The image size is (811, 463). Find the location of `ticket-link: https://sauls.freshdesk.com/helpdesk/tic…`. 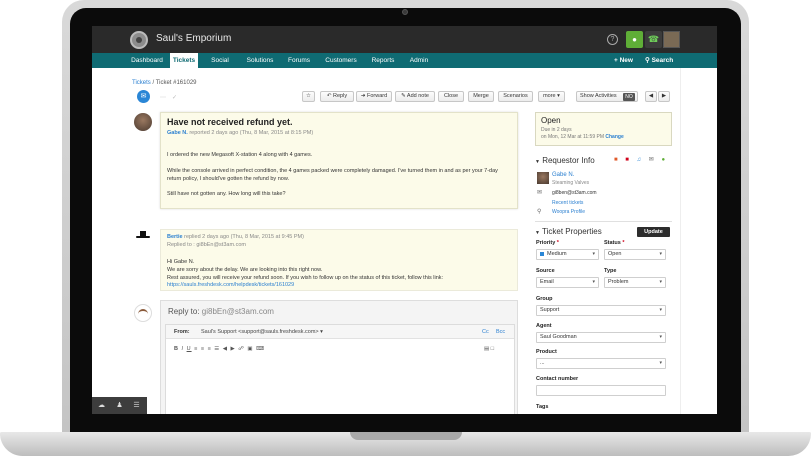

ticket-link: https://sauls.freshdesk.com/helpdesk/tic… is located at coordinates (230, 285).